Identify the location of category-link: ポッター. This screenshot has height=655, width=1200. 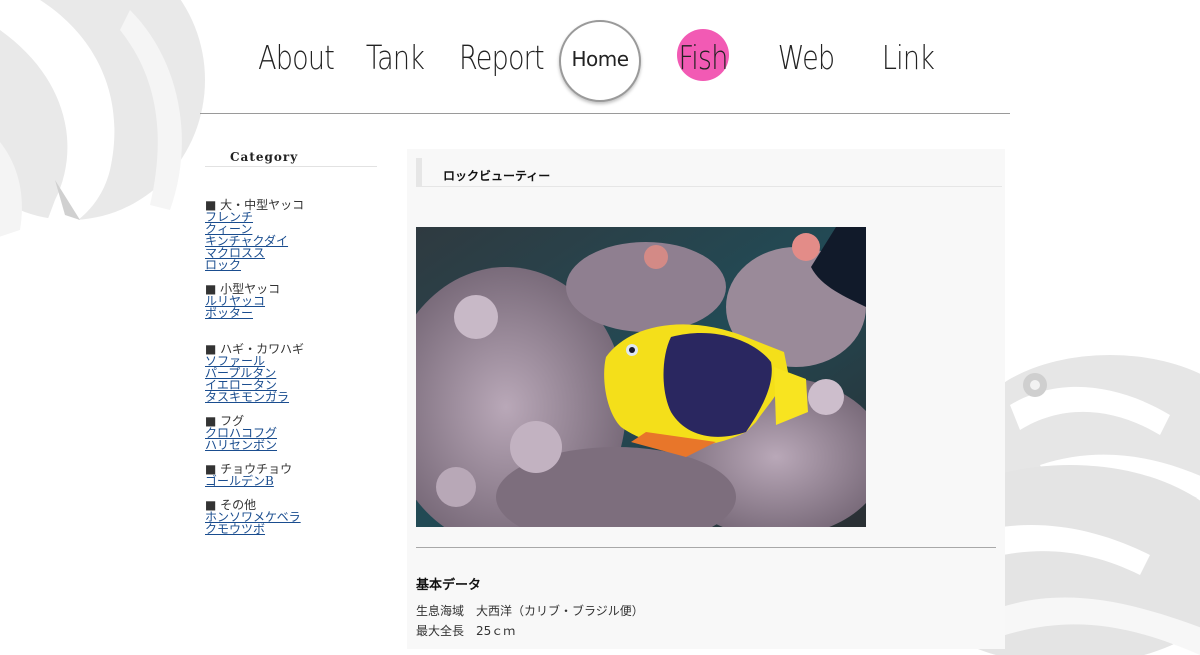
(291, 313).